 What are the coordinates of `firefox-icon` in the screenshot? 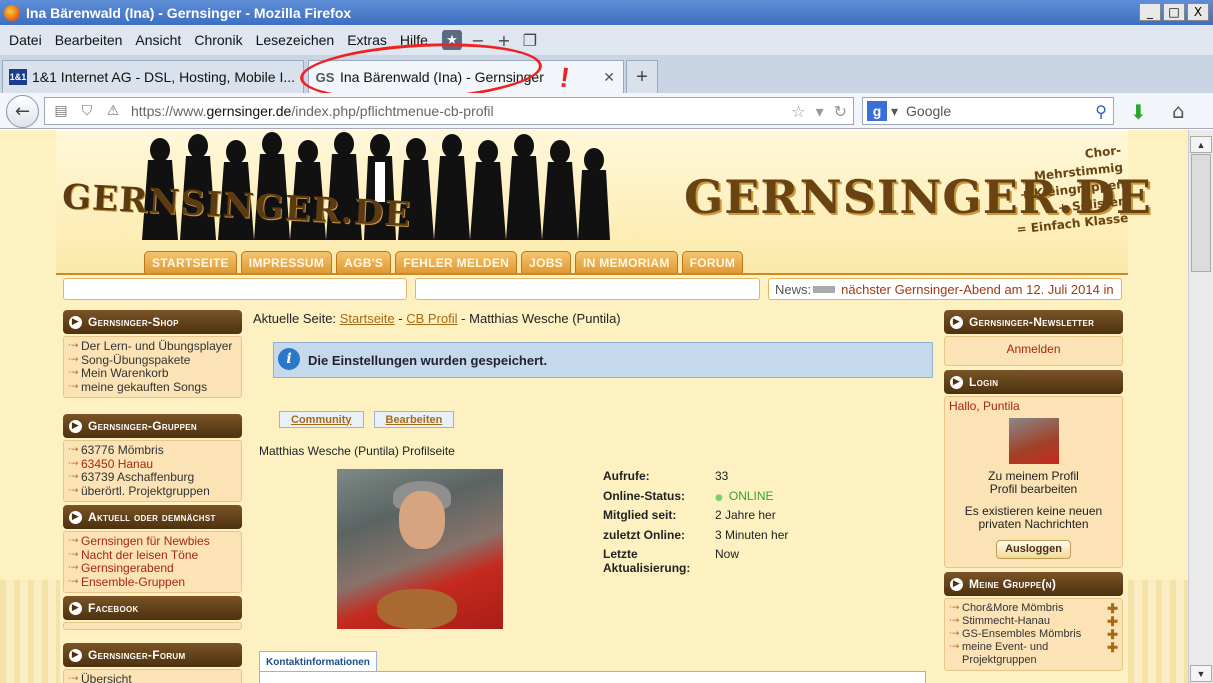 It's located at (12, 12).